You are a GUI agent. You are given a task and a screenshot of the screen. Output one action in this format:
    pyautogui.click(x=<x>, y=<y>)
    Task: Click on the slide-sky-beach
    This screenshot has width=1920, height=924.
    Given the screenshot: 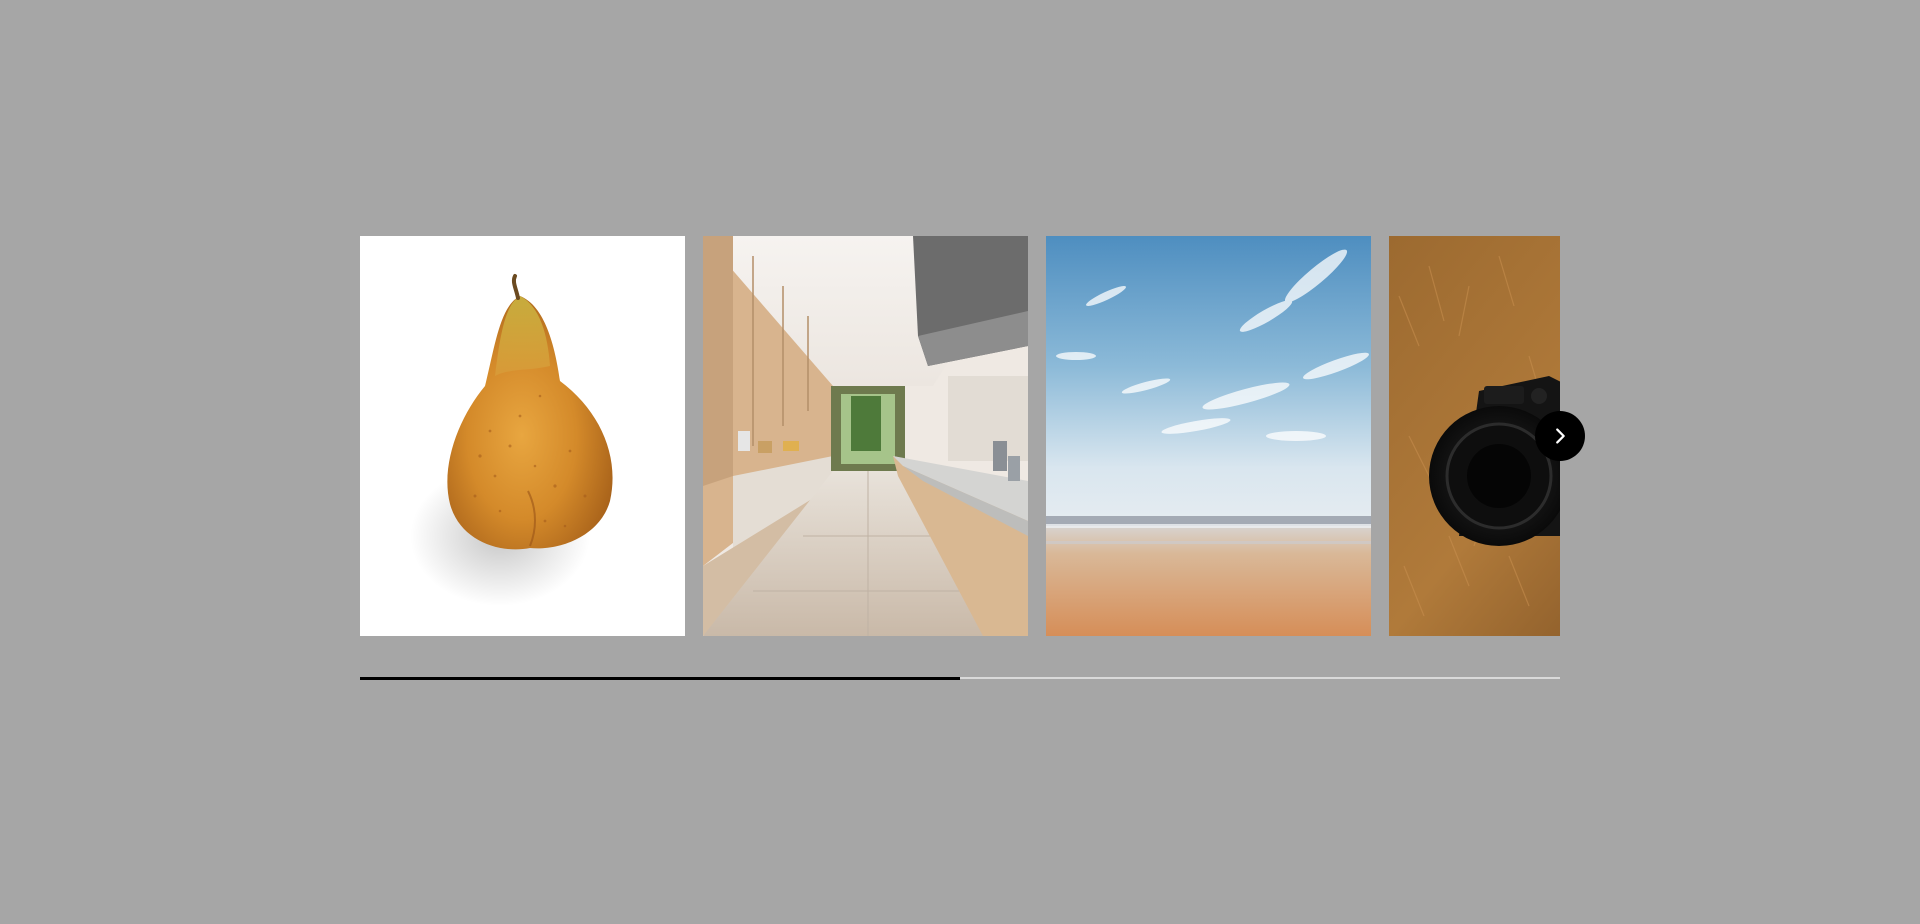 What is the action you would take?
    pyautogui.click(x=1208, y=436)
    